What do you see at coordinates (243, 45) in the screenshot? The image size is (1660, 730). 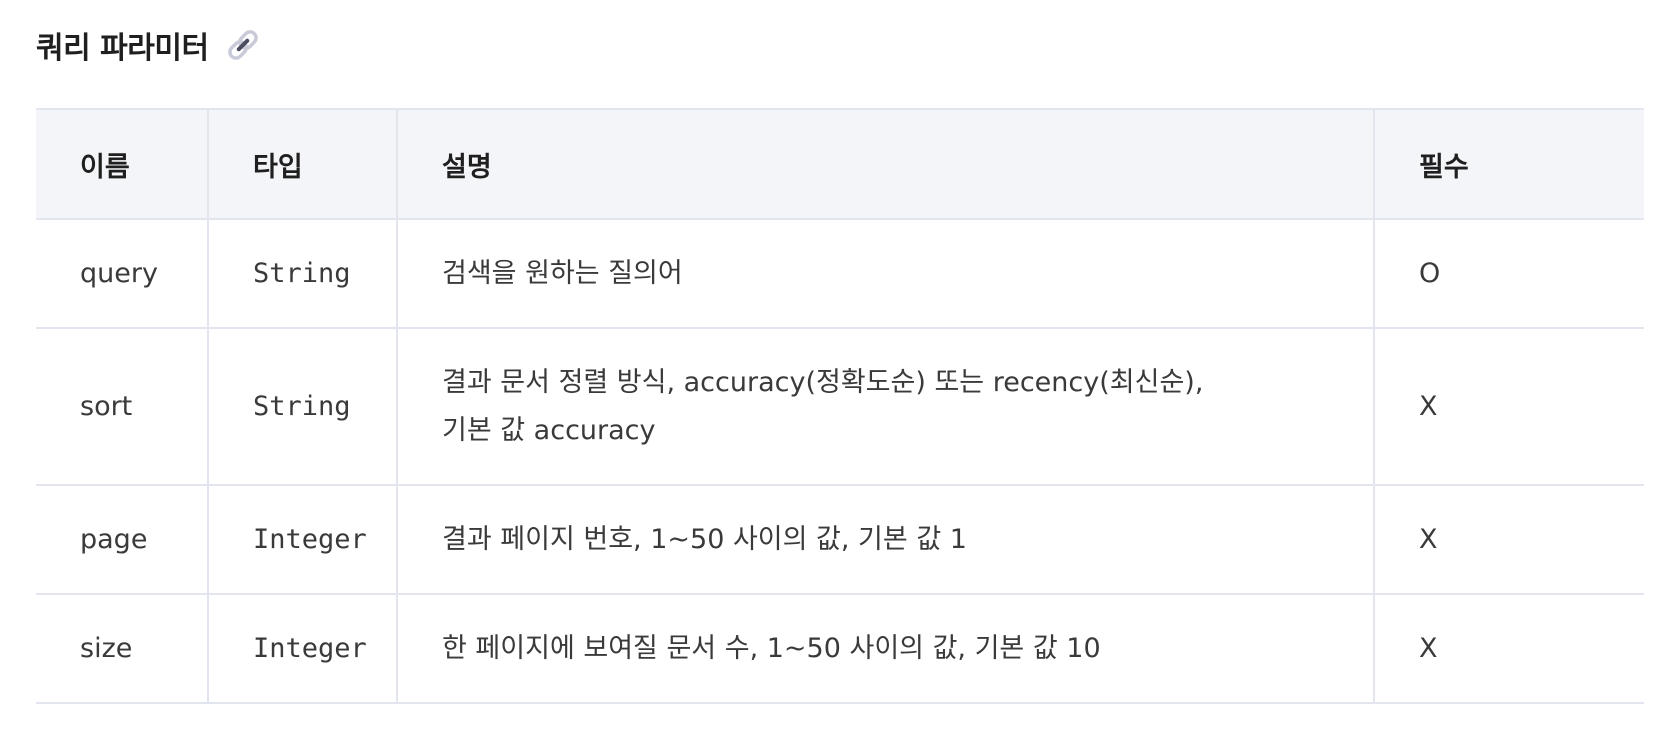 I see `link-icon` at bounding box center [243, 45].